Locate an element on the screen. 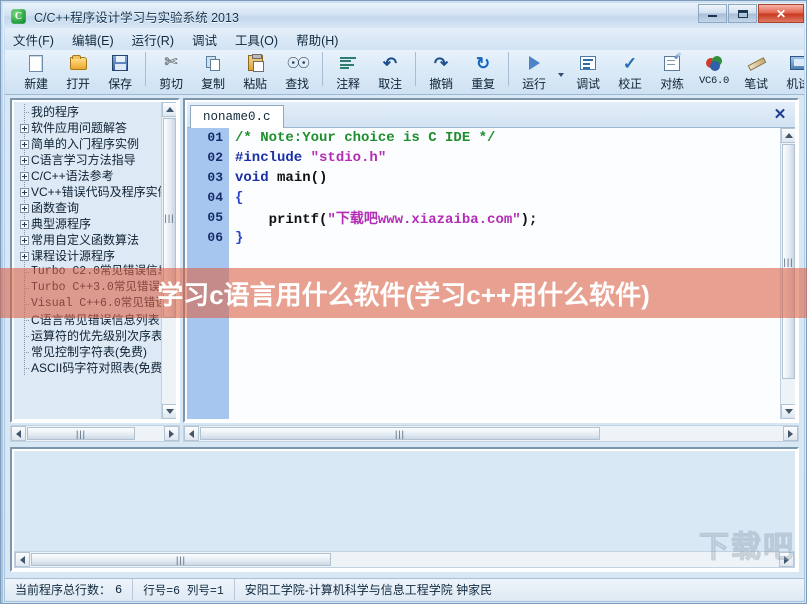  toolbar-button-debug: 调试 is located at coordinates (588, 71).